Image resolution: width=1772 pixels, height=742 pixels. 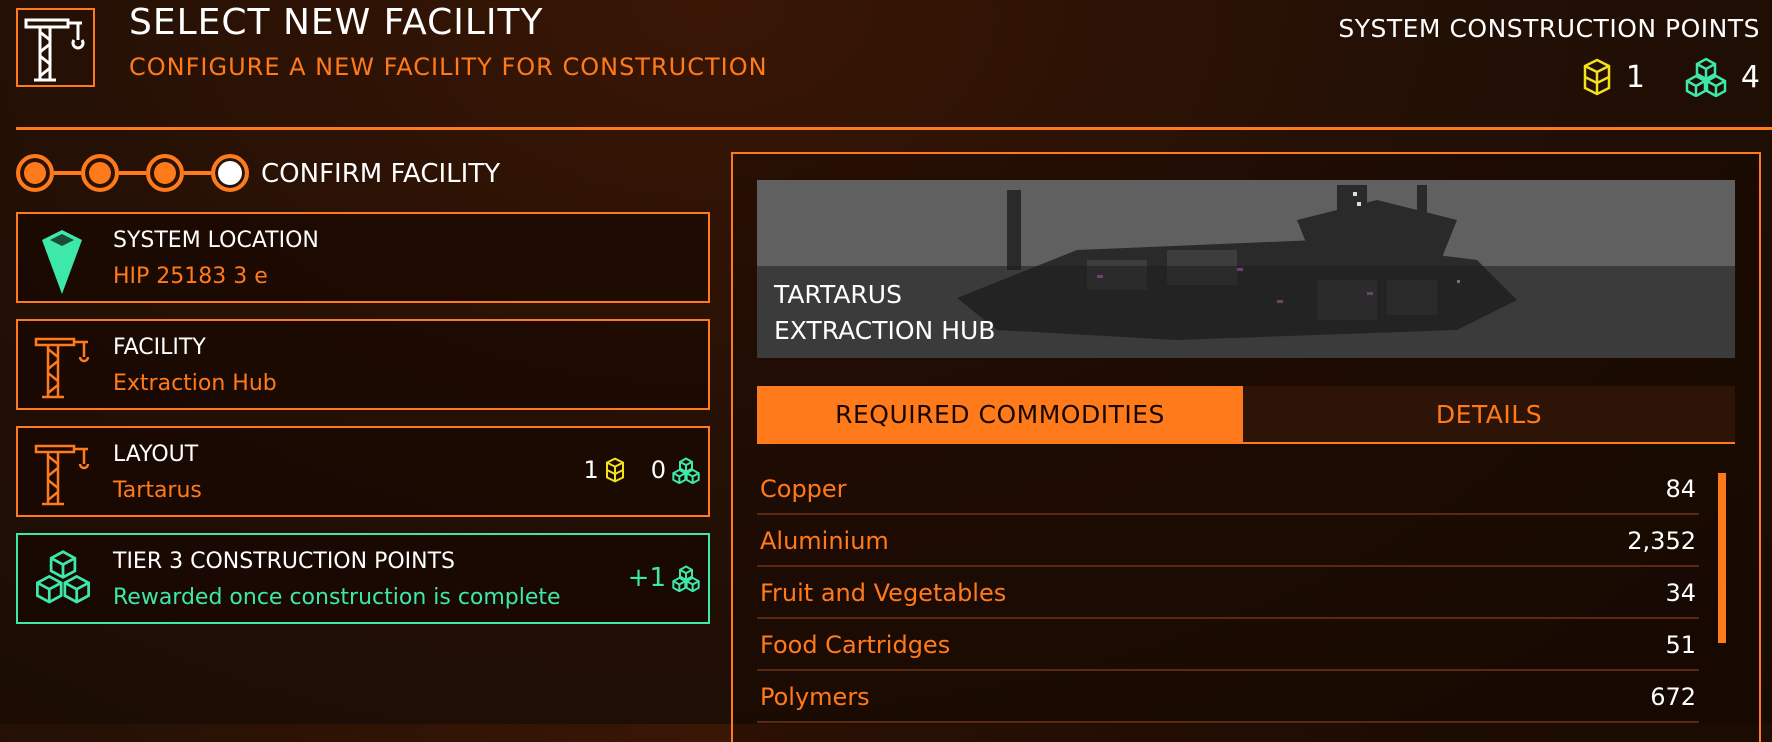 I want to click on tier2-points-value: 1, so click(x=1635, y=77).